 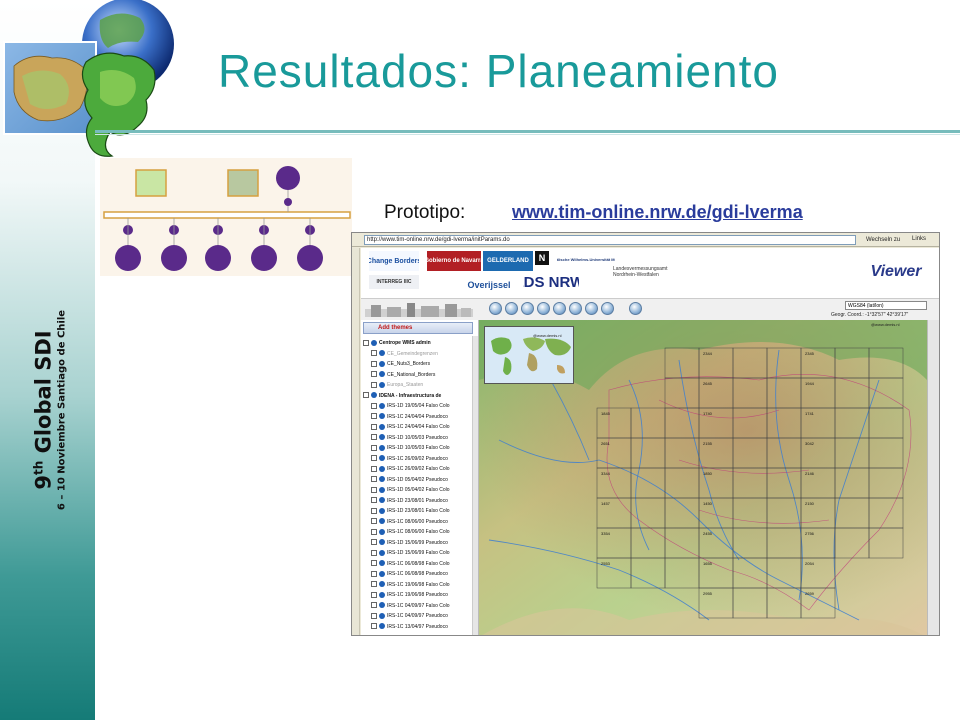 I want to click on theme-layer-item: IRS-1D 05/04/02 Pseudoco, so click(x=409, y=480).